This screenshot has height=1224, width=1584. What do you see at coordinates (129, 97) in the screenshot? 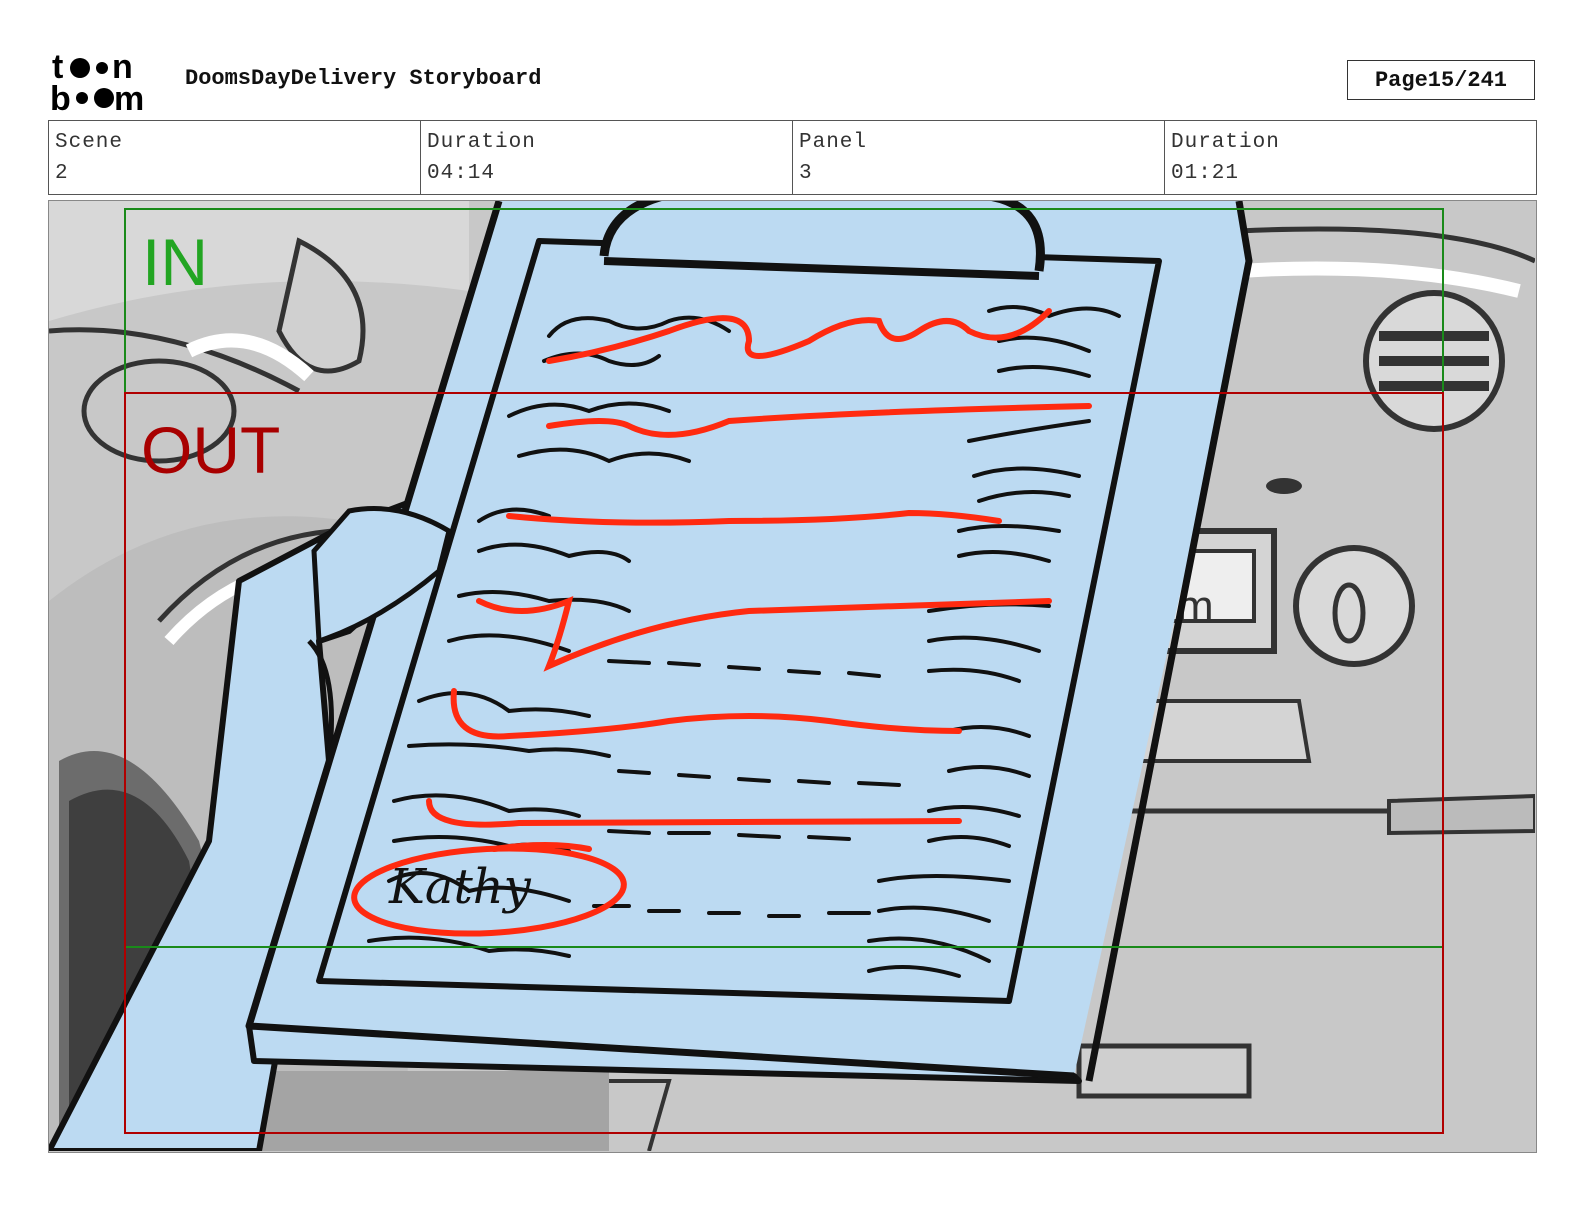
I see `svg-text: m` at bounding box center [129, 97].